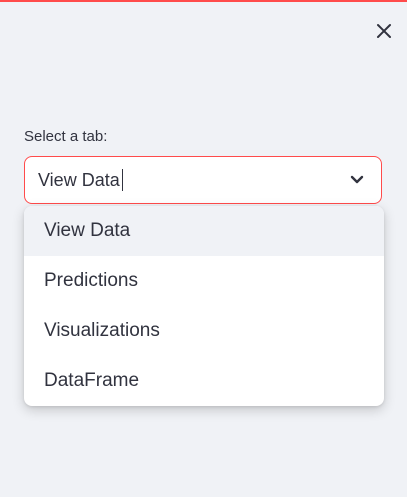 The width and height of the screenshot is (407, 497). I want to click on option-dataframe: DataFrame, so click(204, 381).